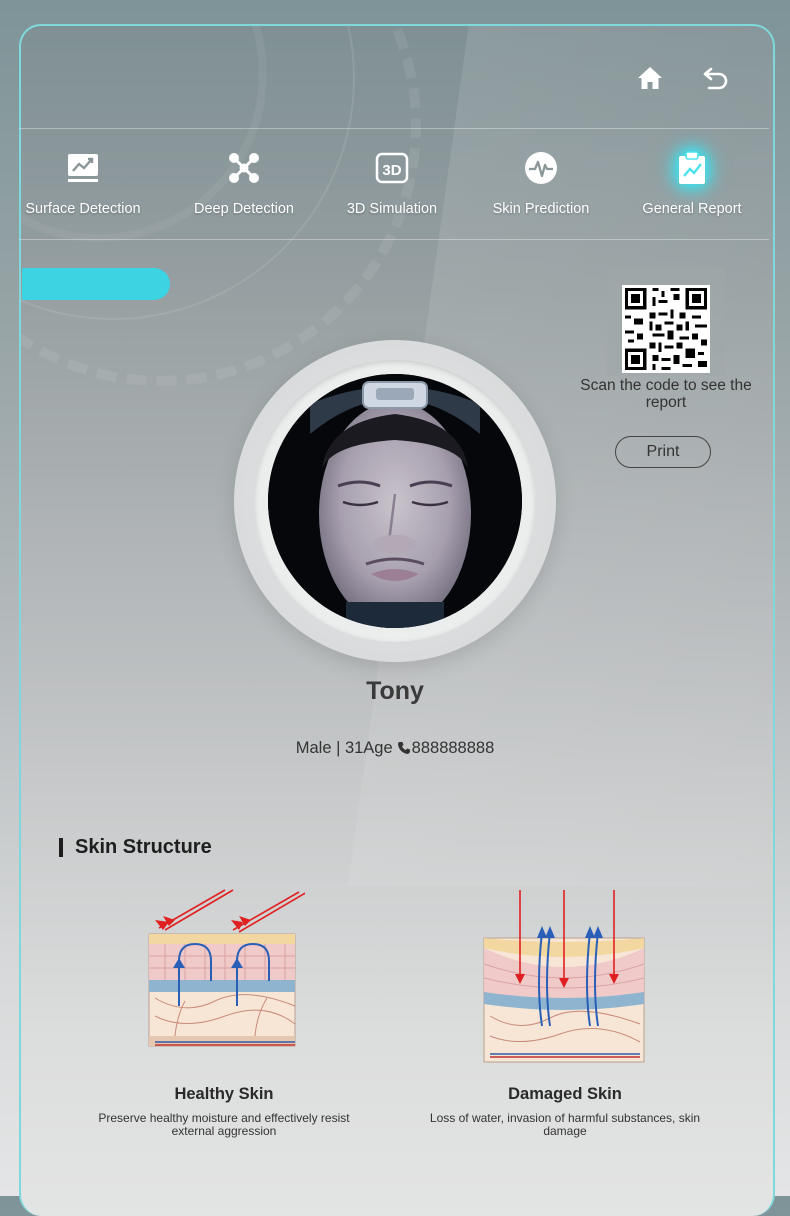  What do you see at coordinates (83, 209) in the screenshot?
I see `nav-label: Surface Detection` at bounding box center [83, 209].